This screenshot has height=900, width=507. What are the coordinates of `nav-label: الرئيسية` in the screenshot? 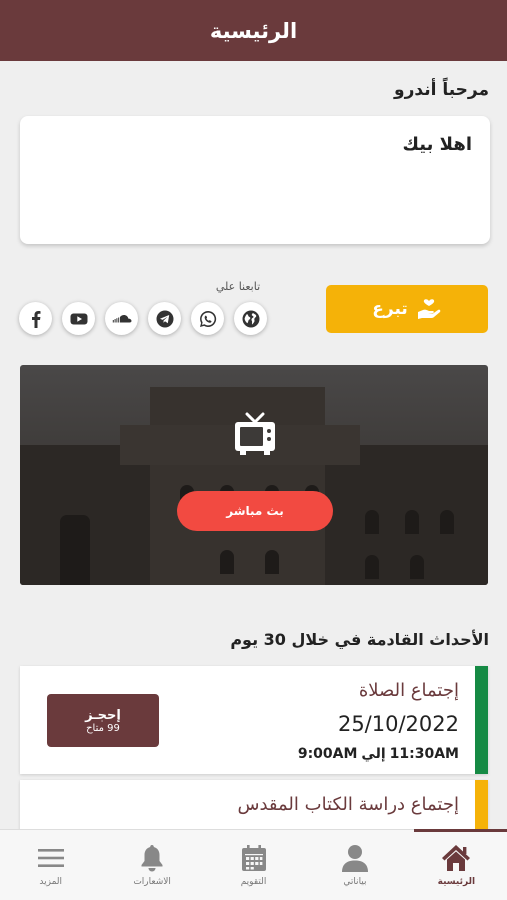 It's located at (456, 882).